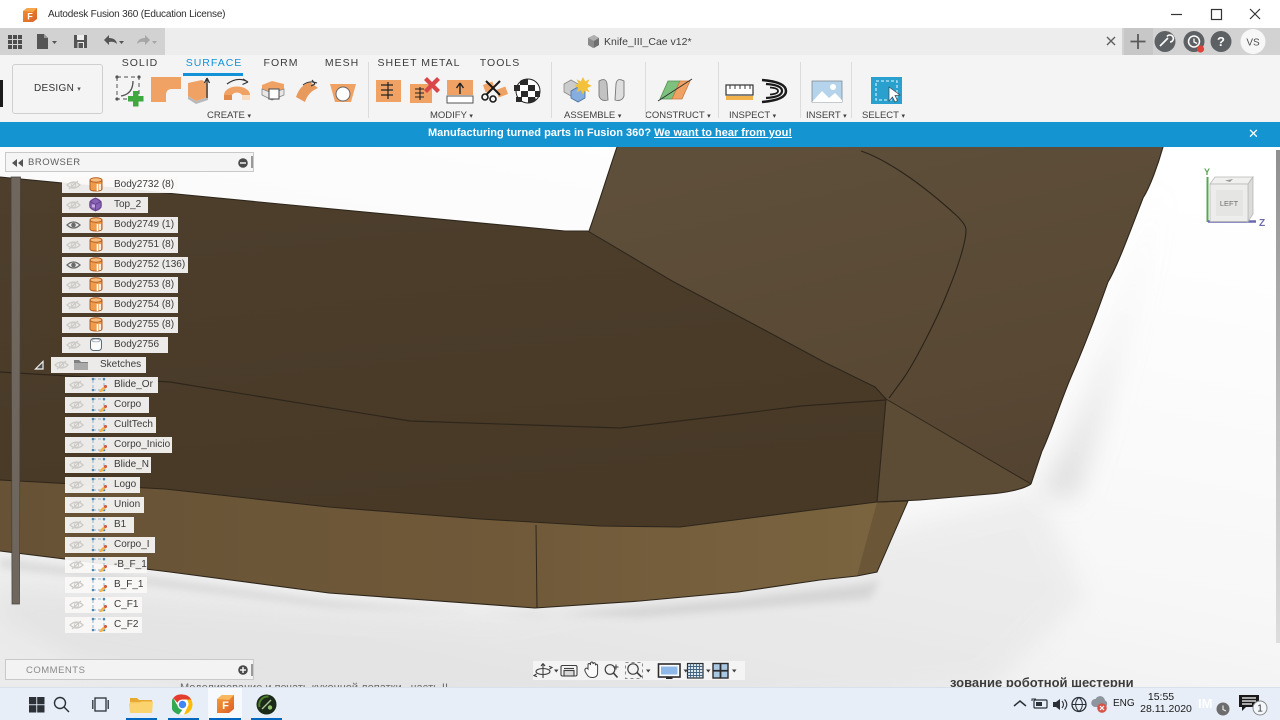 The height and width of the screenshot is (720, 1280). I want to click on svg-text: Z, so click(1262, 223).